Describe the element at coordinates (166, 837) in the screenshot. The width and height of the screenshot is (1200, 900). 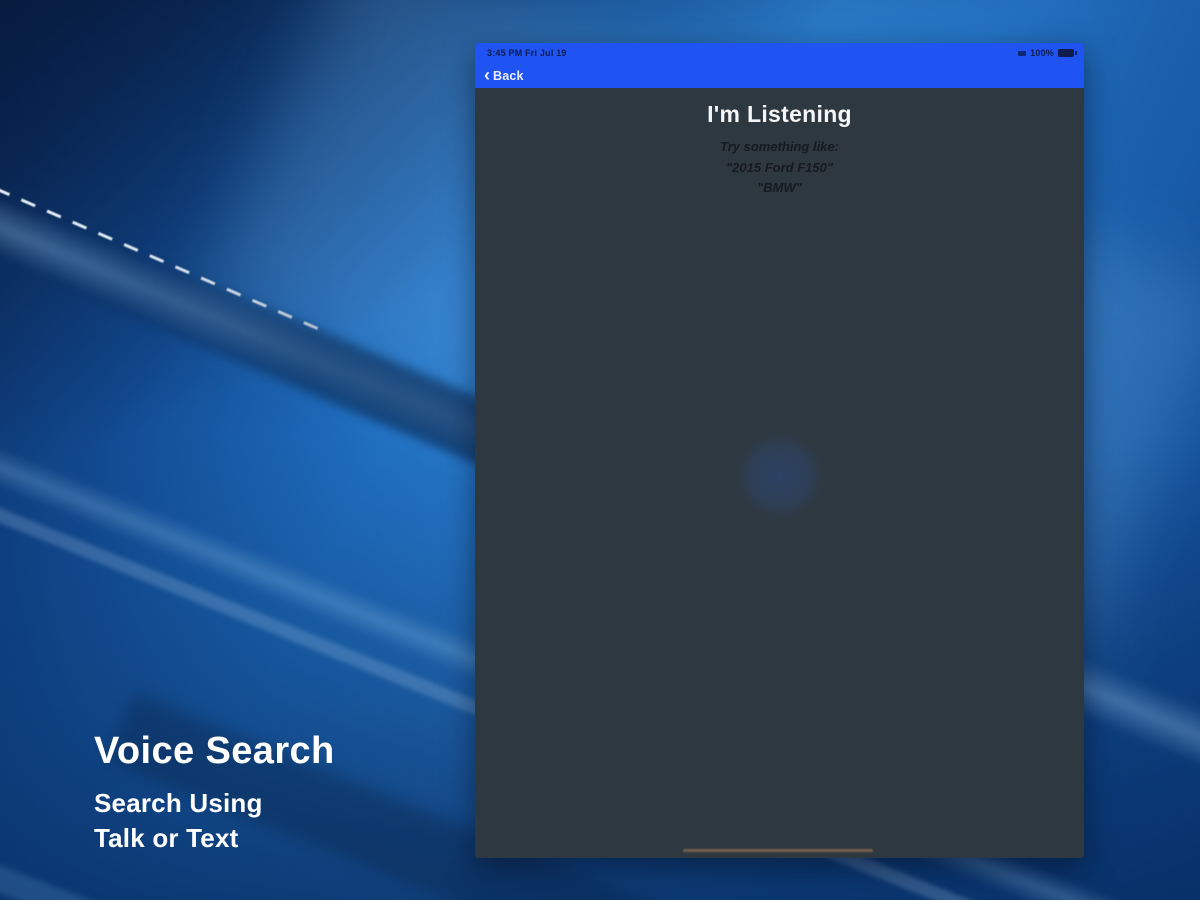
I see `caption-subtitle-line2: Talk or Text` at that location.